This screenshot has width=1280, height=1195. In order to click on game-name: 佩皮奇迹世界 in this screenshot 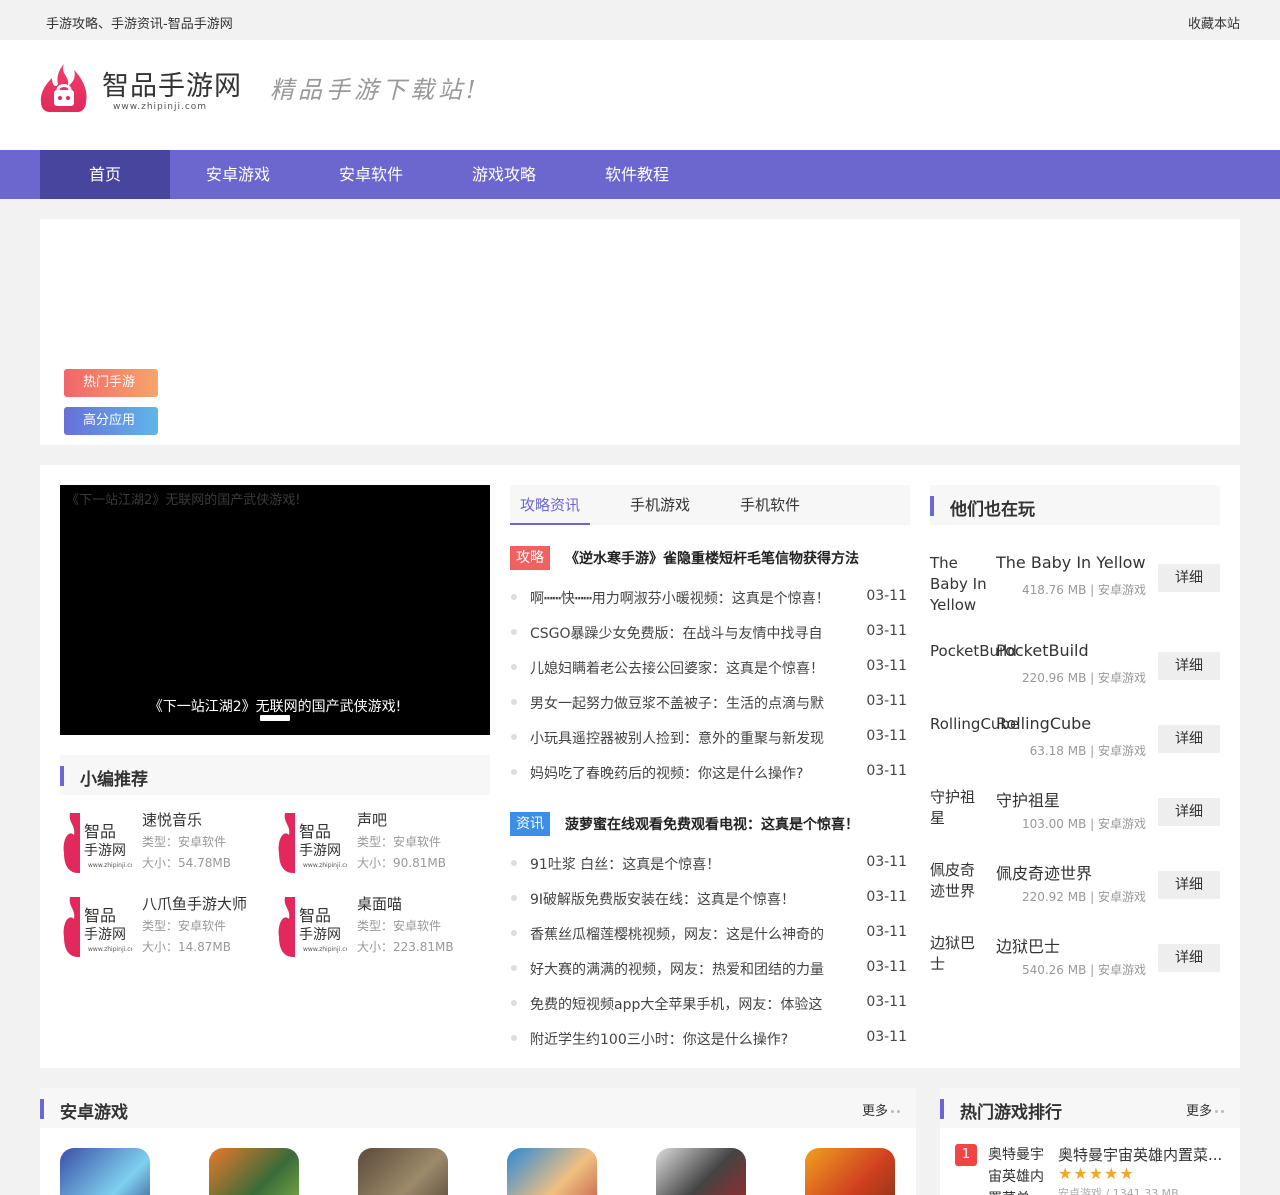, I will do `click(1044, 872)`.